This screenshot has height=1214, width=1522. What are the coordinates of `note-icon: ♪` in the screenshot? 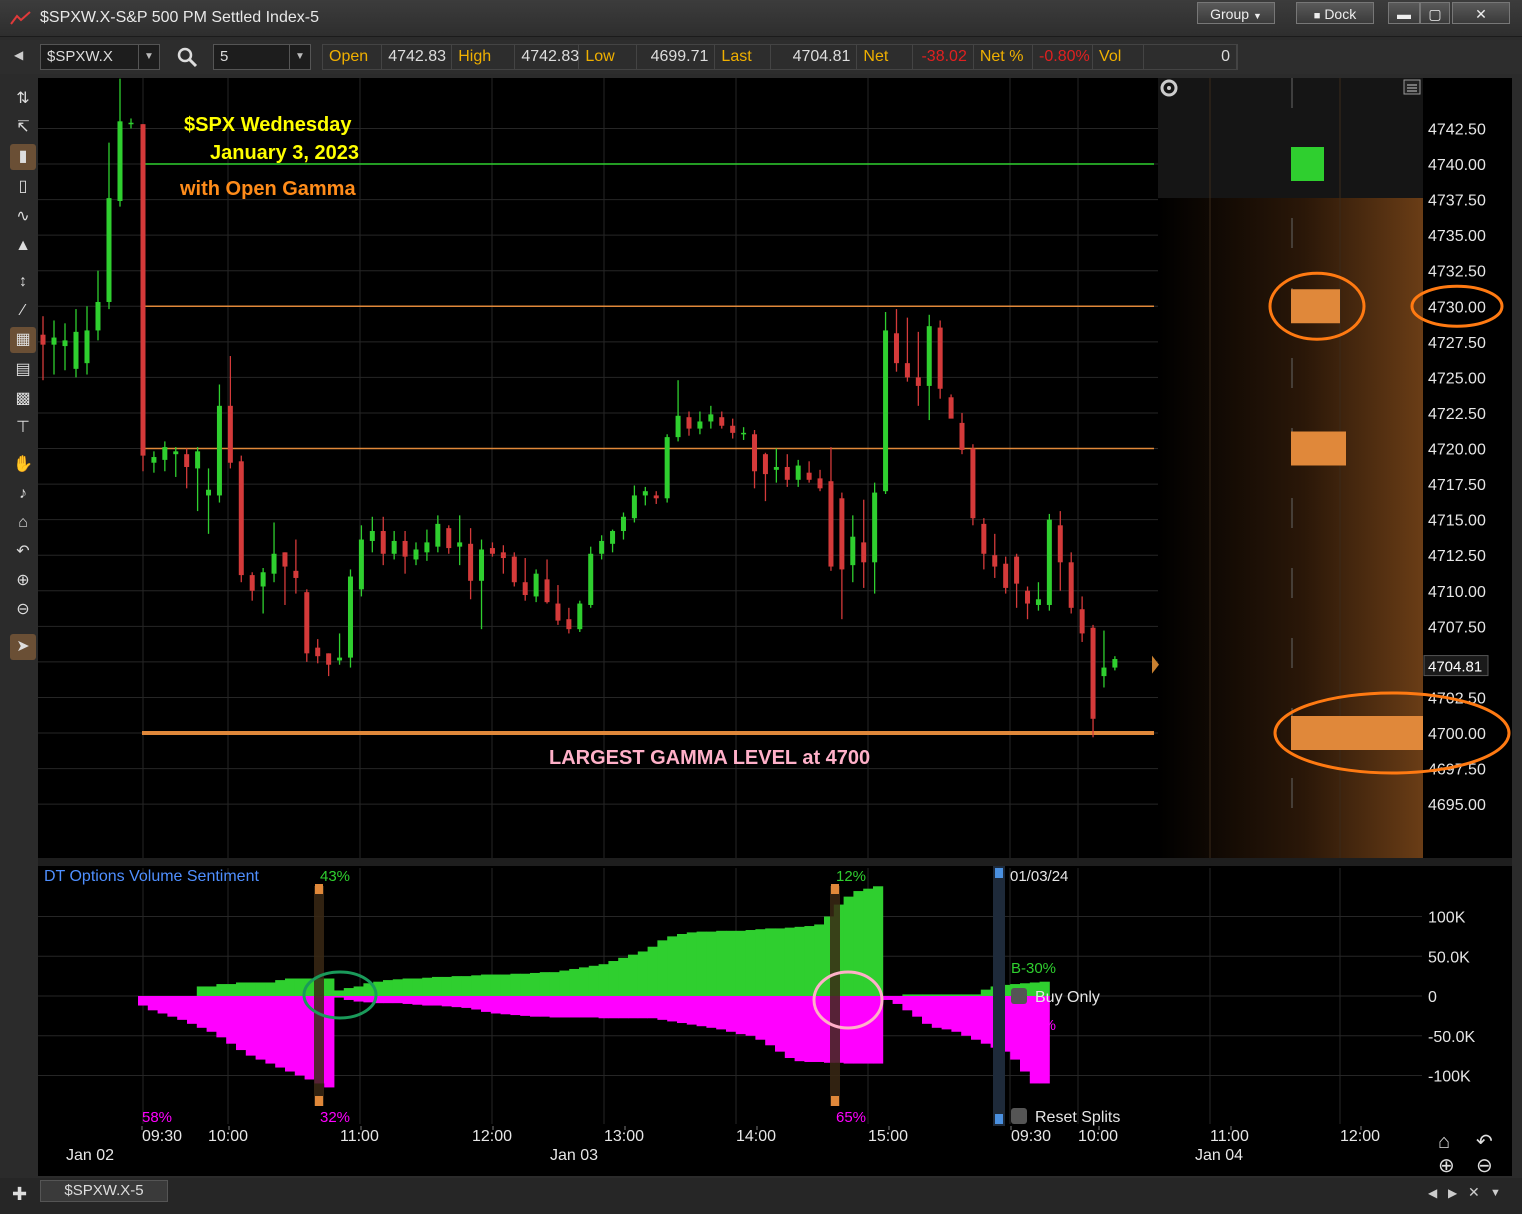 It's located at (23, 494).